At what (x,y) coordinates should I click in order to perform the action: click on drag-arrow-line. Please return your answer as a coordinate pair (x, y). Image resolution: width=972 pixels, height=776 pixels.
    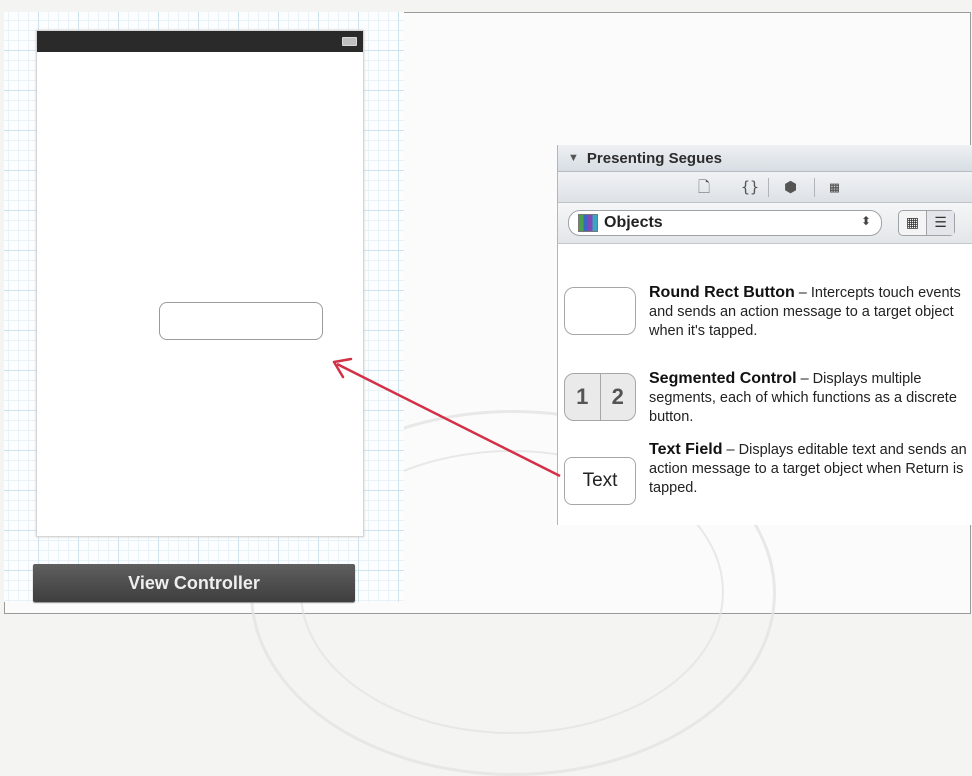
    Looking at the image, I should click on (448, 420).